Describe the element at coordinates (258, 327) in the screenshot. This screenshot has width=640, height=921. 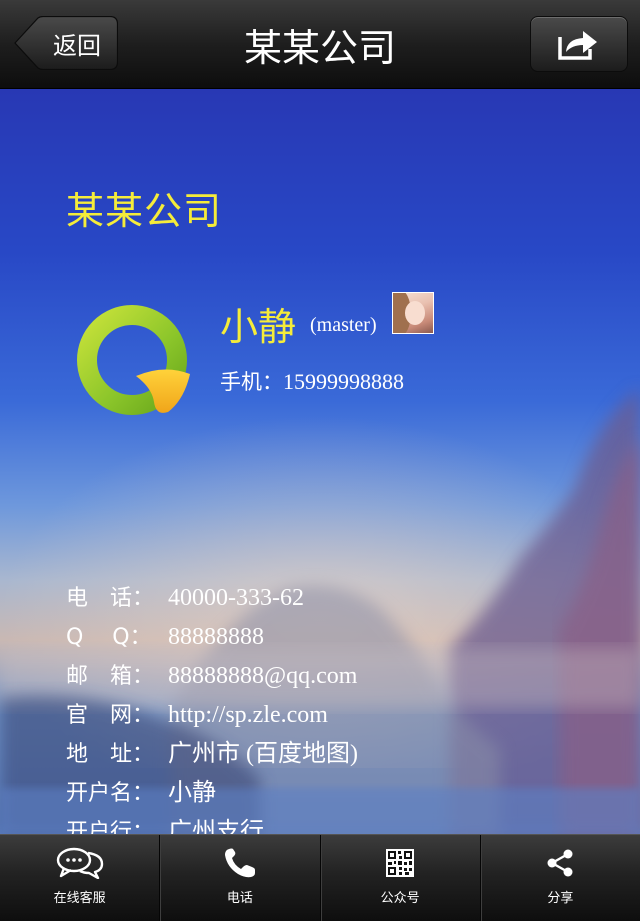
I see `contact-name: 小静` at that location.